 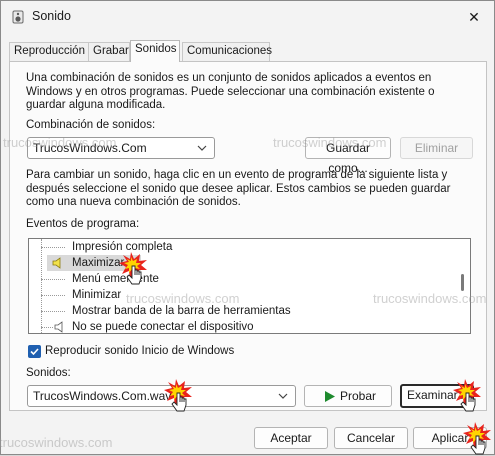 I want to click on events-scrollbar, so click(x=463, y=286).